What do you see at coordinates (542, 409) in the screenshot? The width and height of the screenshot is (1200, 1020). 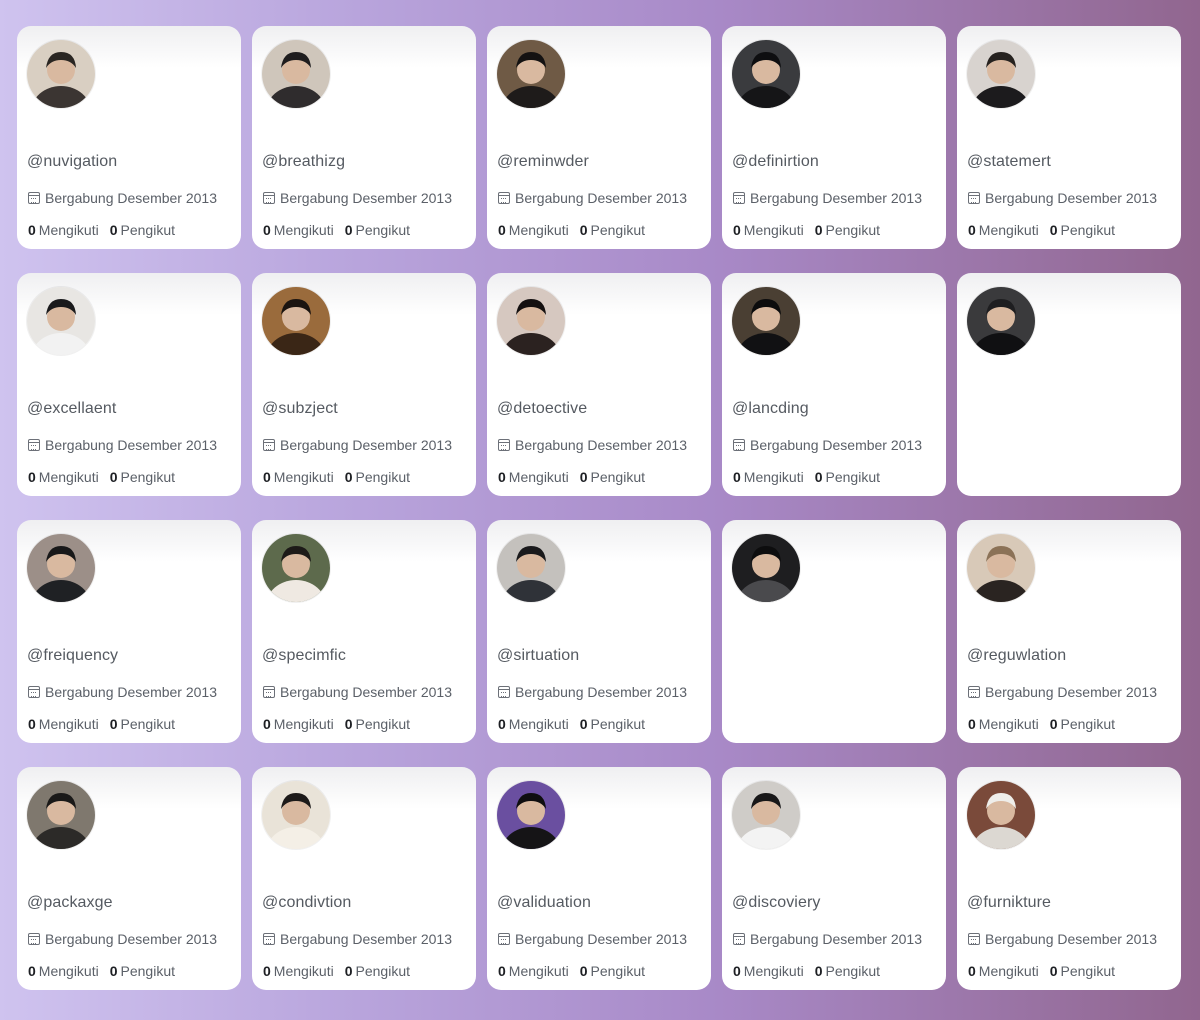 I see `username-handle: @detoective` at bounding box center [542, 409].